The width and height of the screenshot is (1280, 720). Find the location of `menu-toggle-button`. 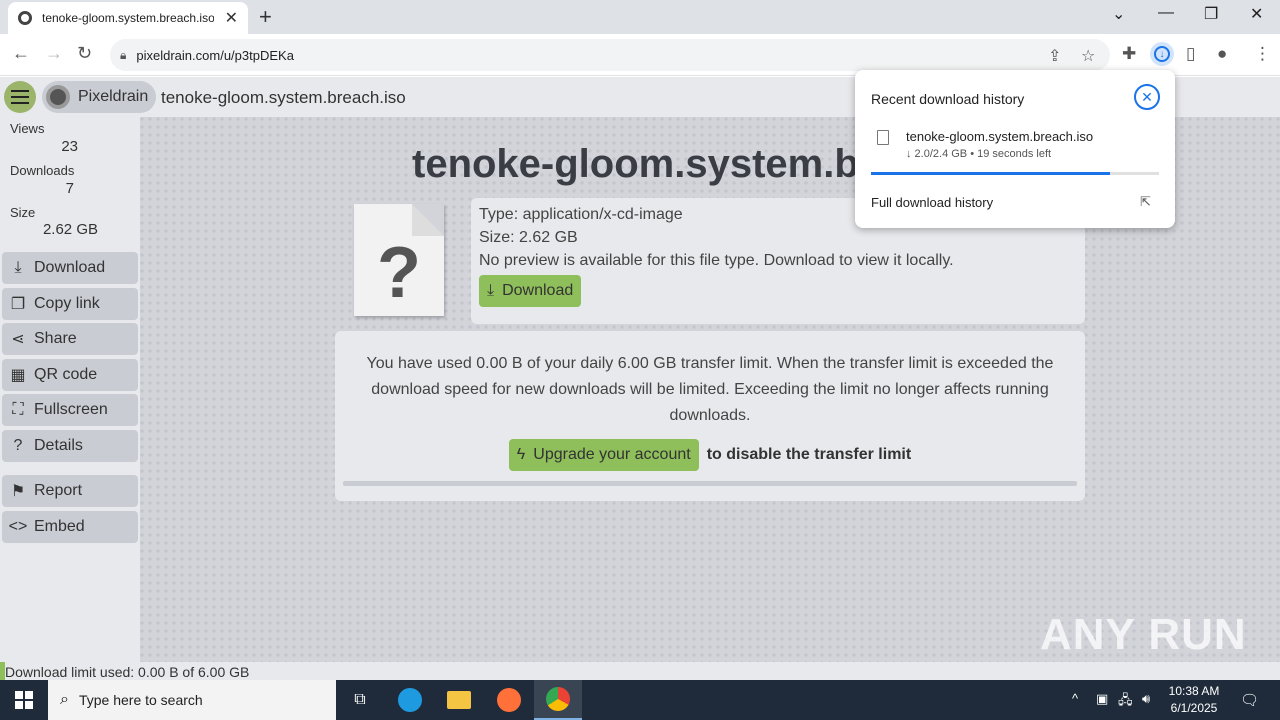

menu-toggle-button is located at coordinates (20, 97).